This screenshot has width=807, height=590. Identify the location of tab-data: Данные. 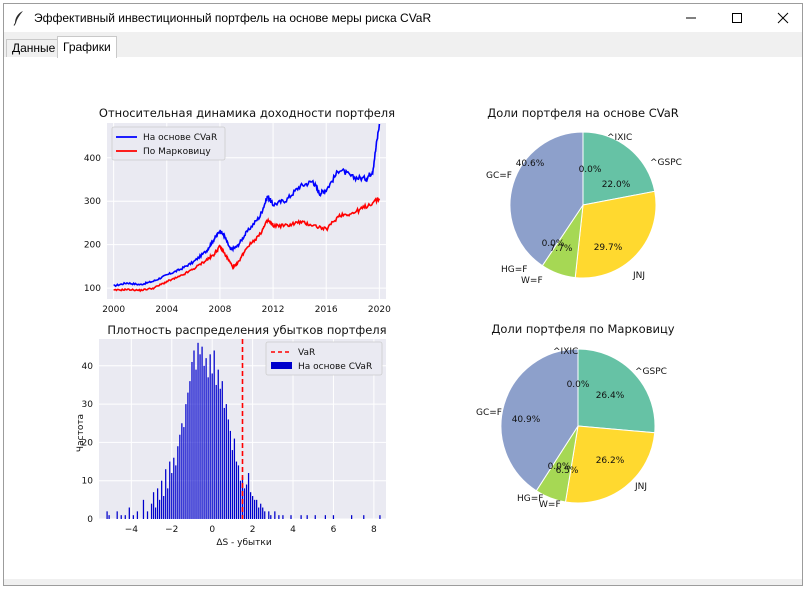
(34, 48).